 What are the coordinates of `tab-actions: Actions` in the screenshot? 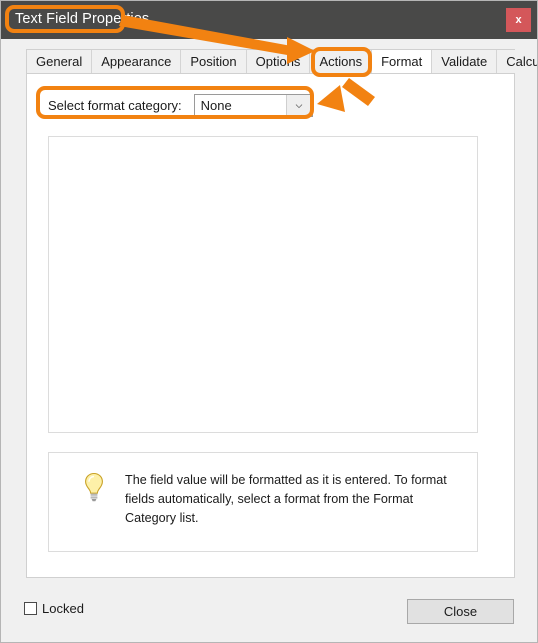 It's located at (341, 61).